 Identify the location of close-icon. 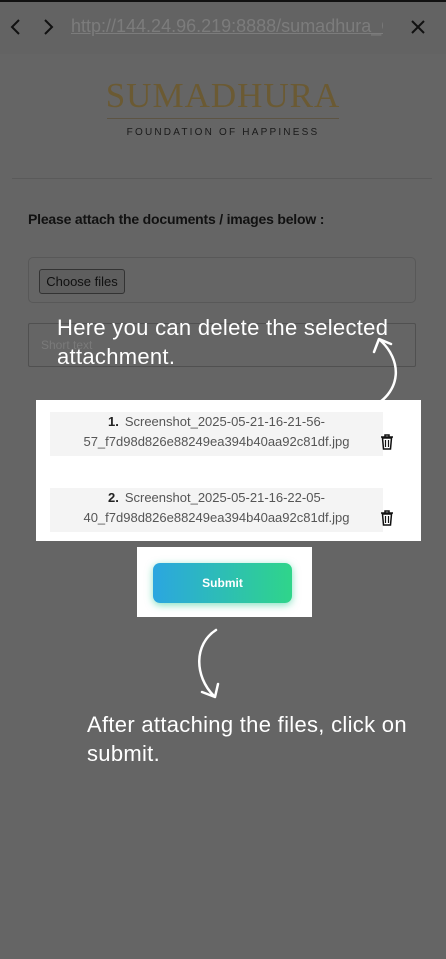
(418, 27).